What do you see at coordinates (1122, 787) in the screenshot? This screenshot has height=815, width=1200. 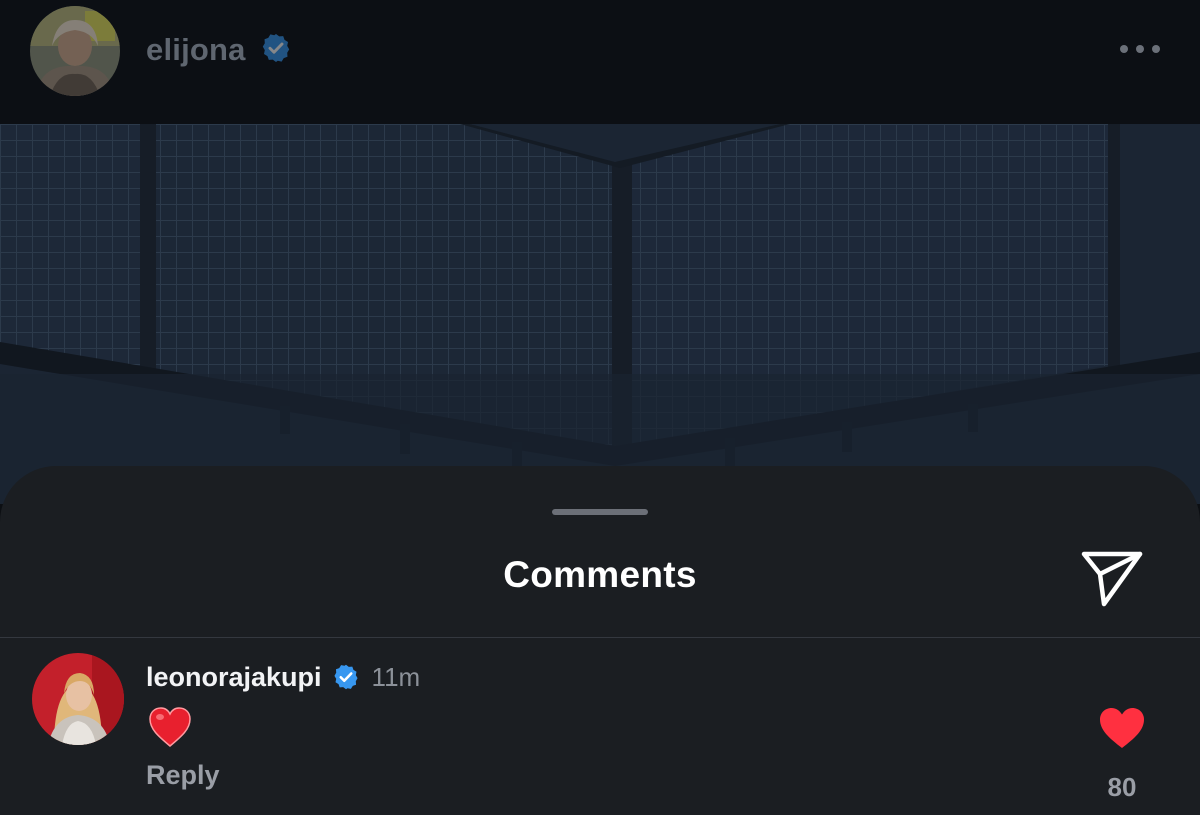 I see `like-count: 80` at bounding box center [1122, 787].